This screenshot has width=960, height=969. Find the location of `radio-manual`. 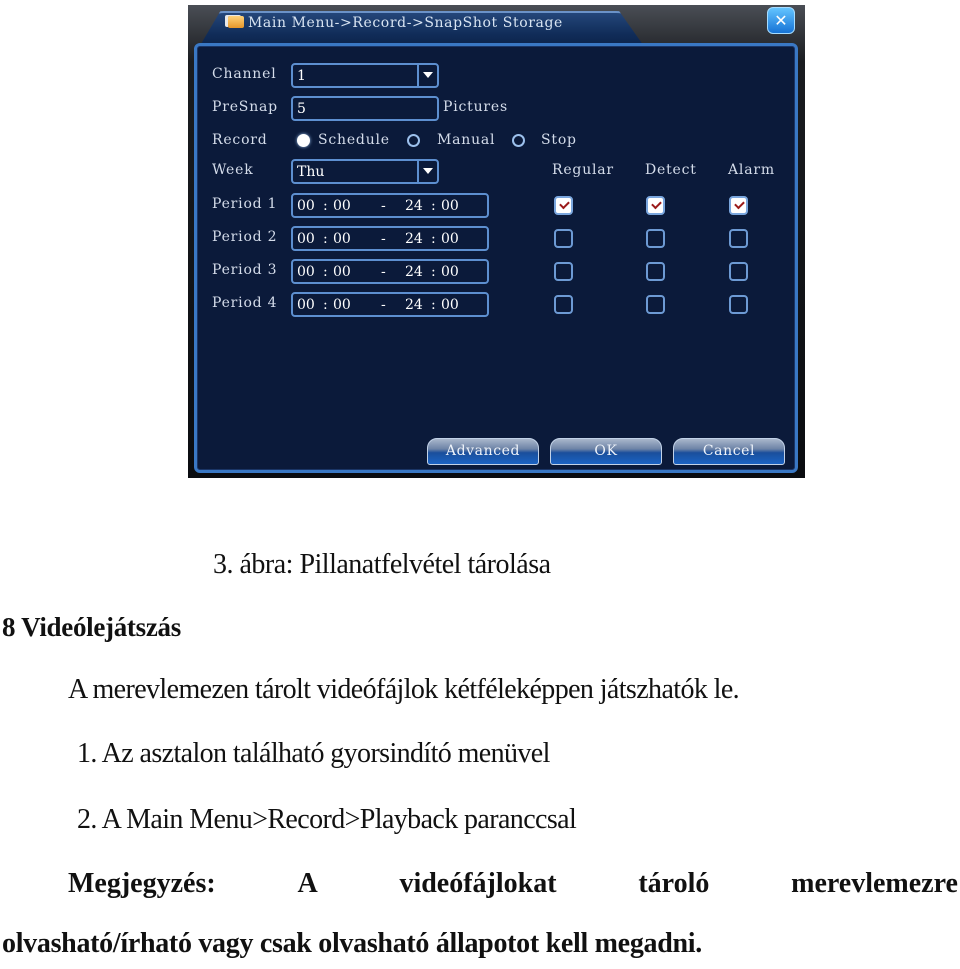

radio-manual is located at coordinates (413, 140).